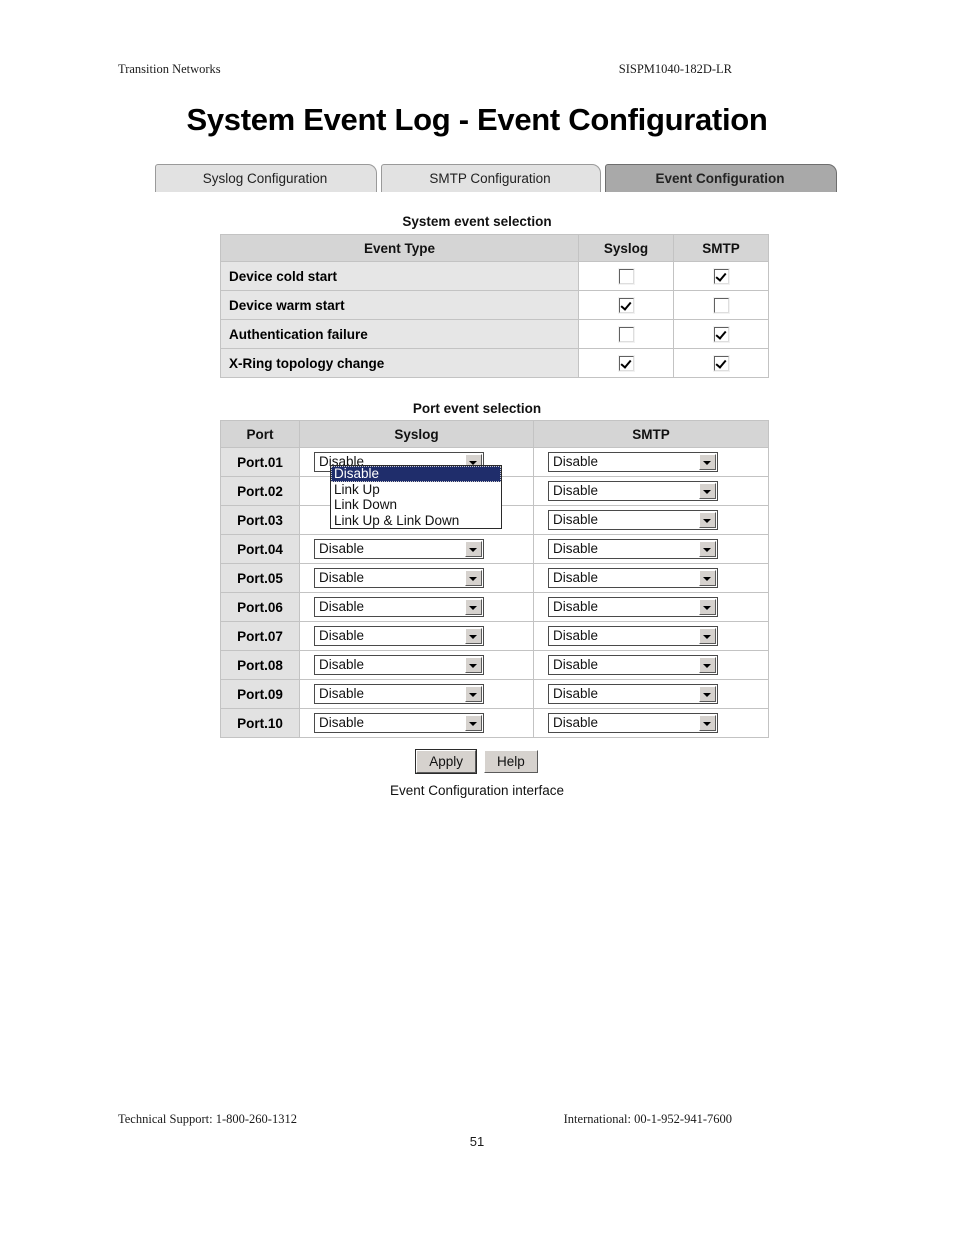  Describe the element at coordinates (511, 761) in the screenshot. I see `help-button: Help` at that location.